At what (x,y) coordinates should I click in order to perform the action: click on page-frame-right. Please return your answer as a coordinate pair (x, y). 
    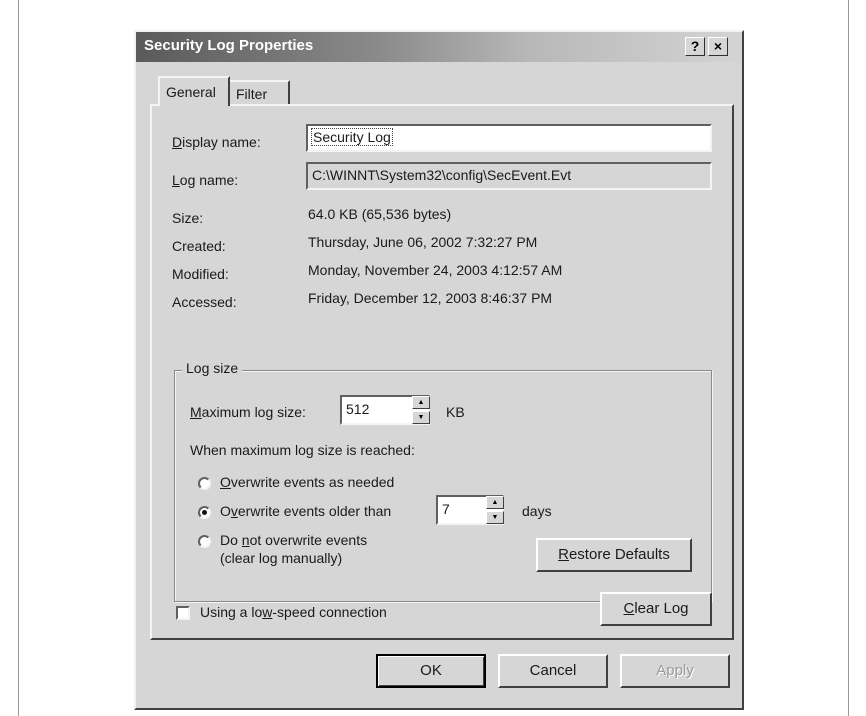
    Looking at the image, I should click on (848, 358).